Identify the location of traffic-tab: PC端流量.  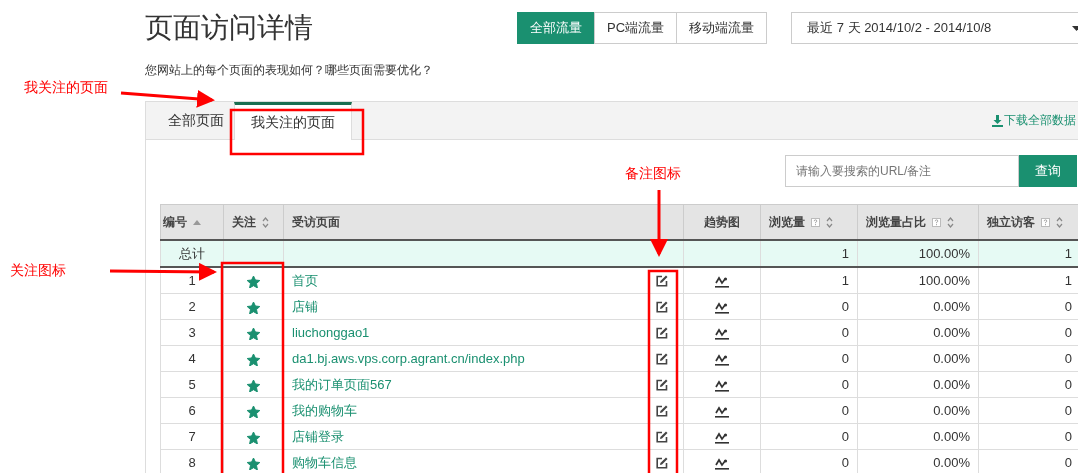
(636, 28).